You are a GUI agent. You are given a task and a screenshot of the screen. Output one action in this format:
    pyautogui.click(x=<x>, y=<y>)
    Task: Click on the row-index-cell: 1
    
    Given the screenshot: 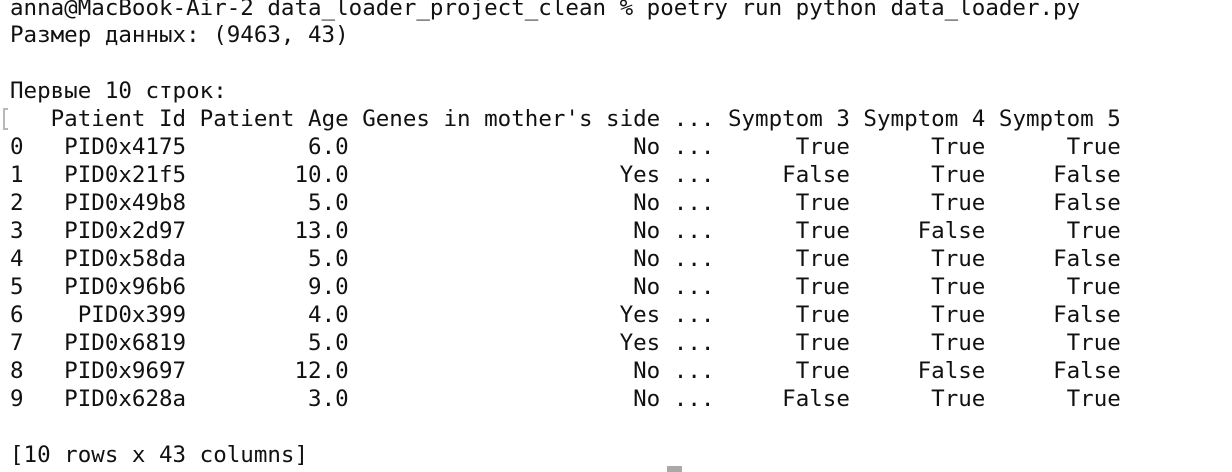 What is the action you would take?
    pyautogui.click(x=24, y=175)
    